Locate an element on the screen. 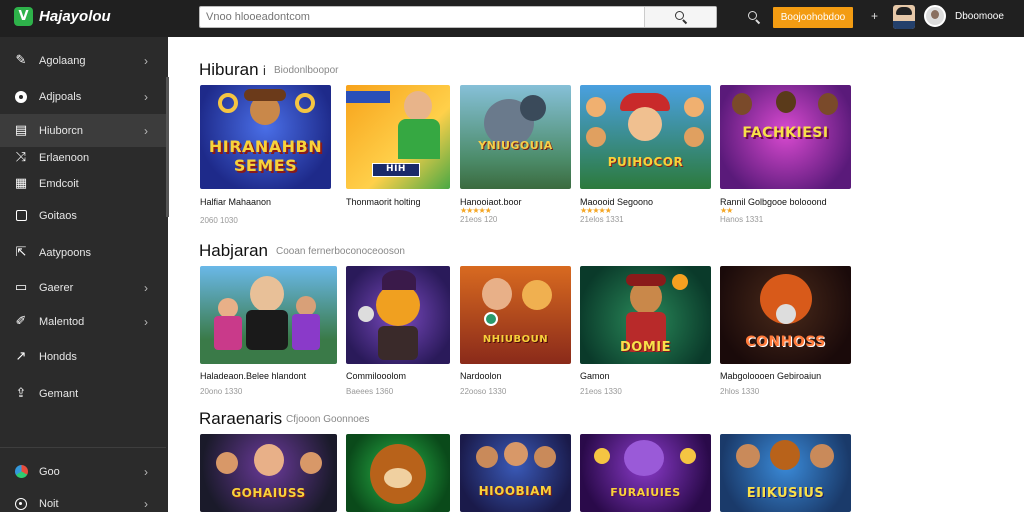 This screenshot has width=1024, height=512. game-title: Mabgoloooen Gebiroaiun is located at coordinates (770, 376).